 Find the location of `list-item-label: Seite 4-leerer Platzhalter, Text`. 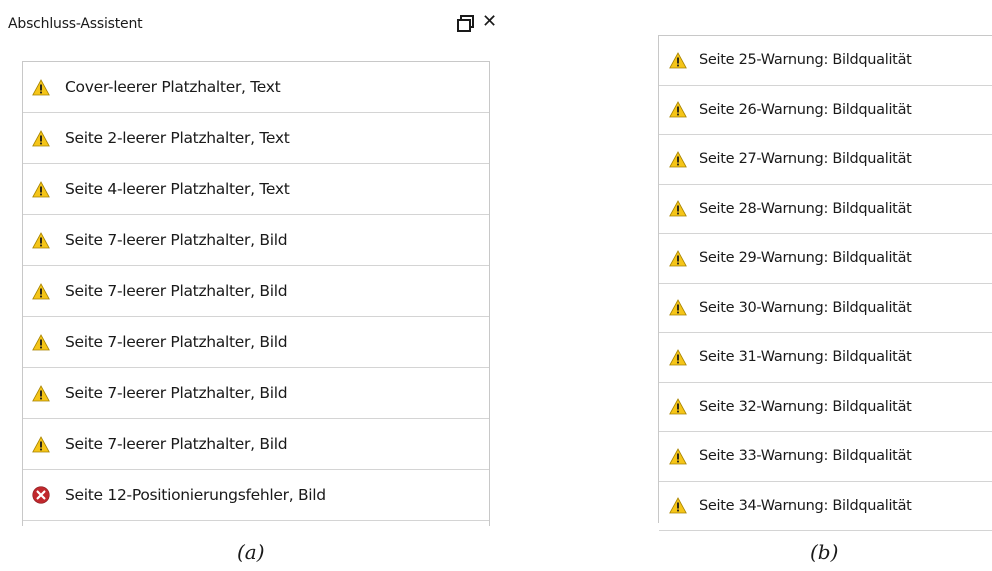

list-item-label: Seite 4-leerer Platzhalter, Text is located at coordinates (177, 189).